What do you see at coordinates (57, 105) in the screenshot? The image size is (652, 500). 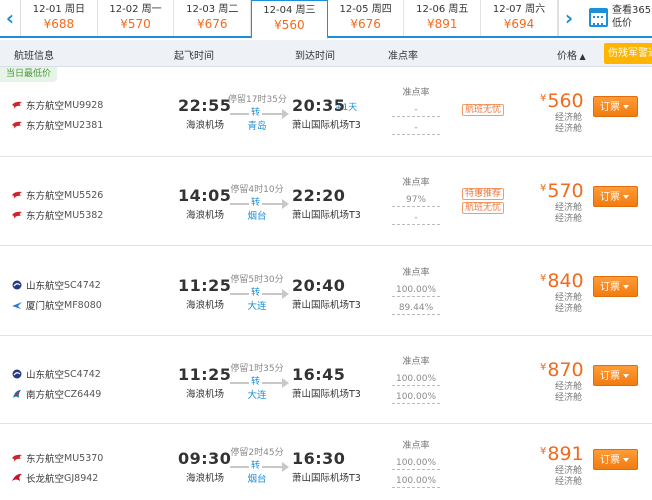 I see `airline-leg-0: 东方航空 MU9928` at bounding box center [57, 105].